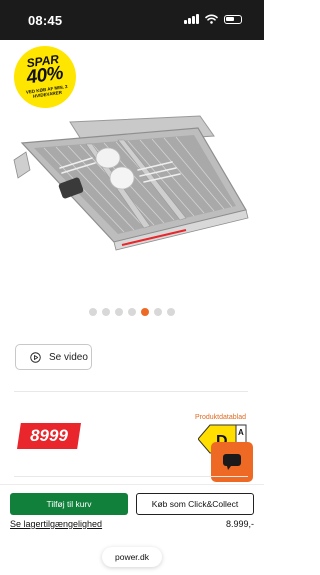  I want to click on stock-availability-link: Se lagertilgængelighed, so click(56, 524).